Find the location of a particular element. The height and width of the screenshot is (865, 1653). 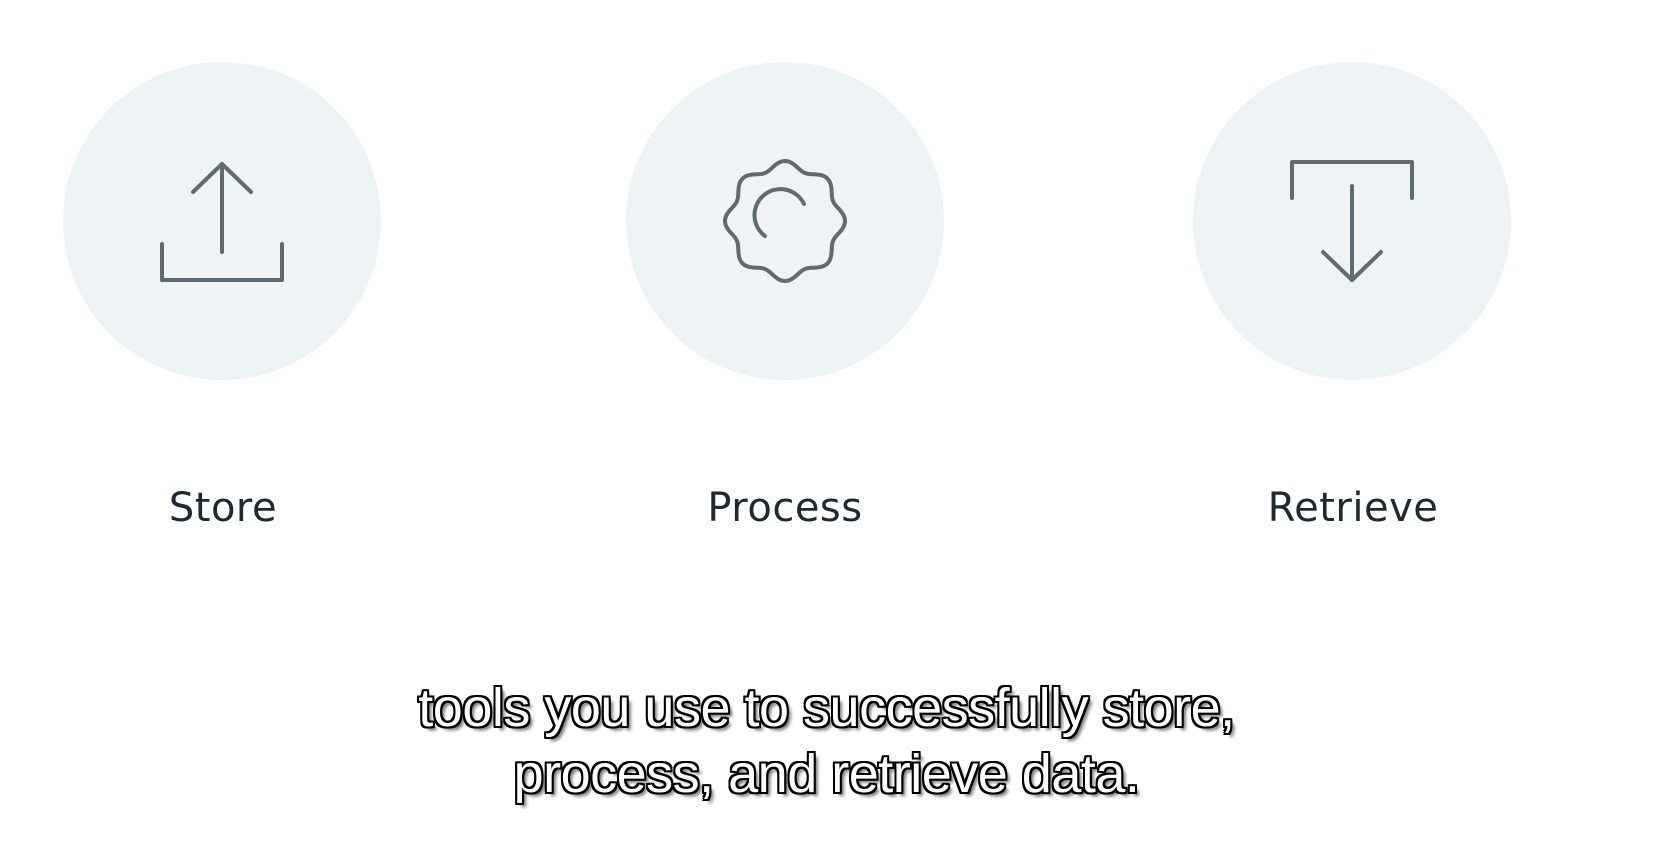

store-label: Store is located at coordinates (223, 508).